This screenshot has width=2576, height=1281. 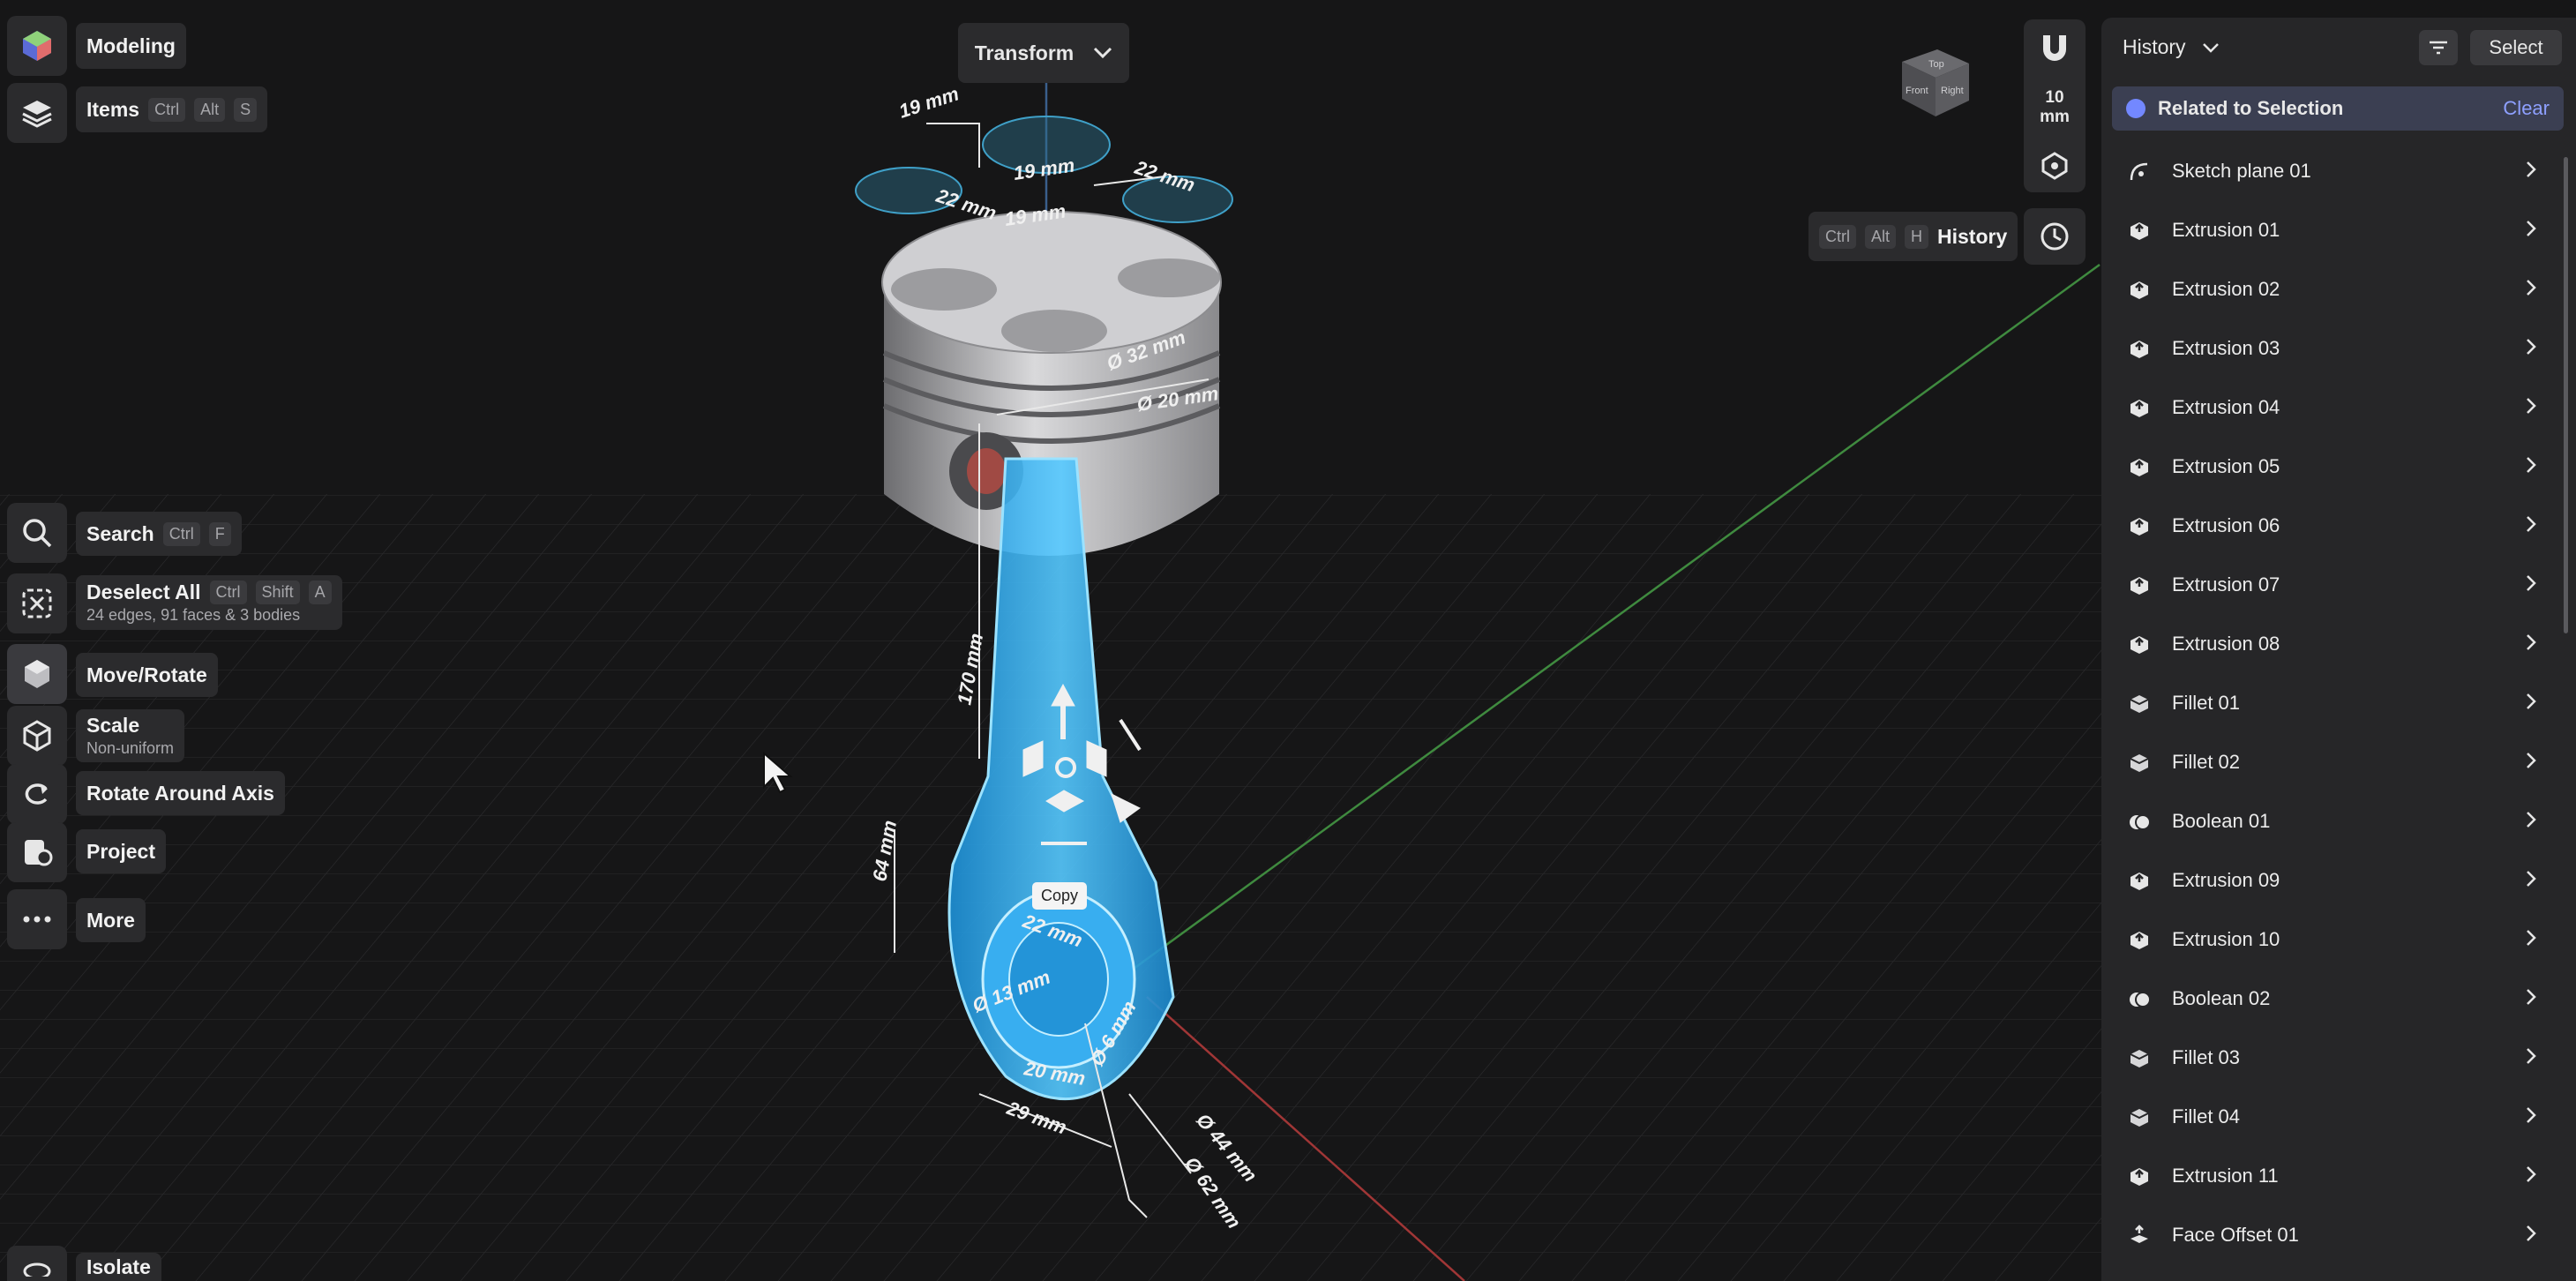 What do you see at coordinates (131, 46) in the screenshot?
I see `modeling-label: Modeling` at bounding box center [131, 46].